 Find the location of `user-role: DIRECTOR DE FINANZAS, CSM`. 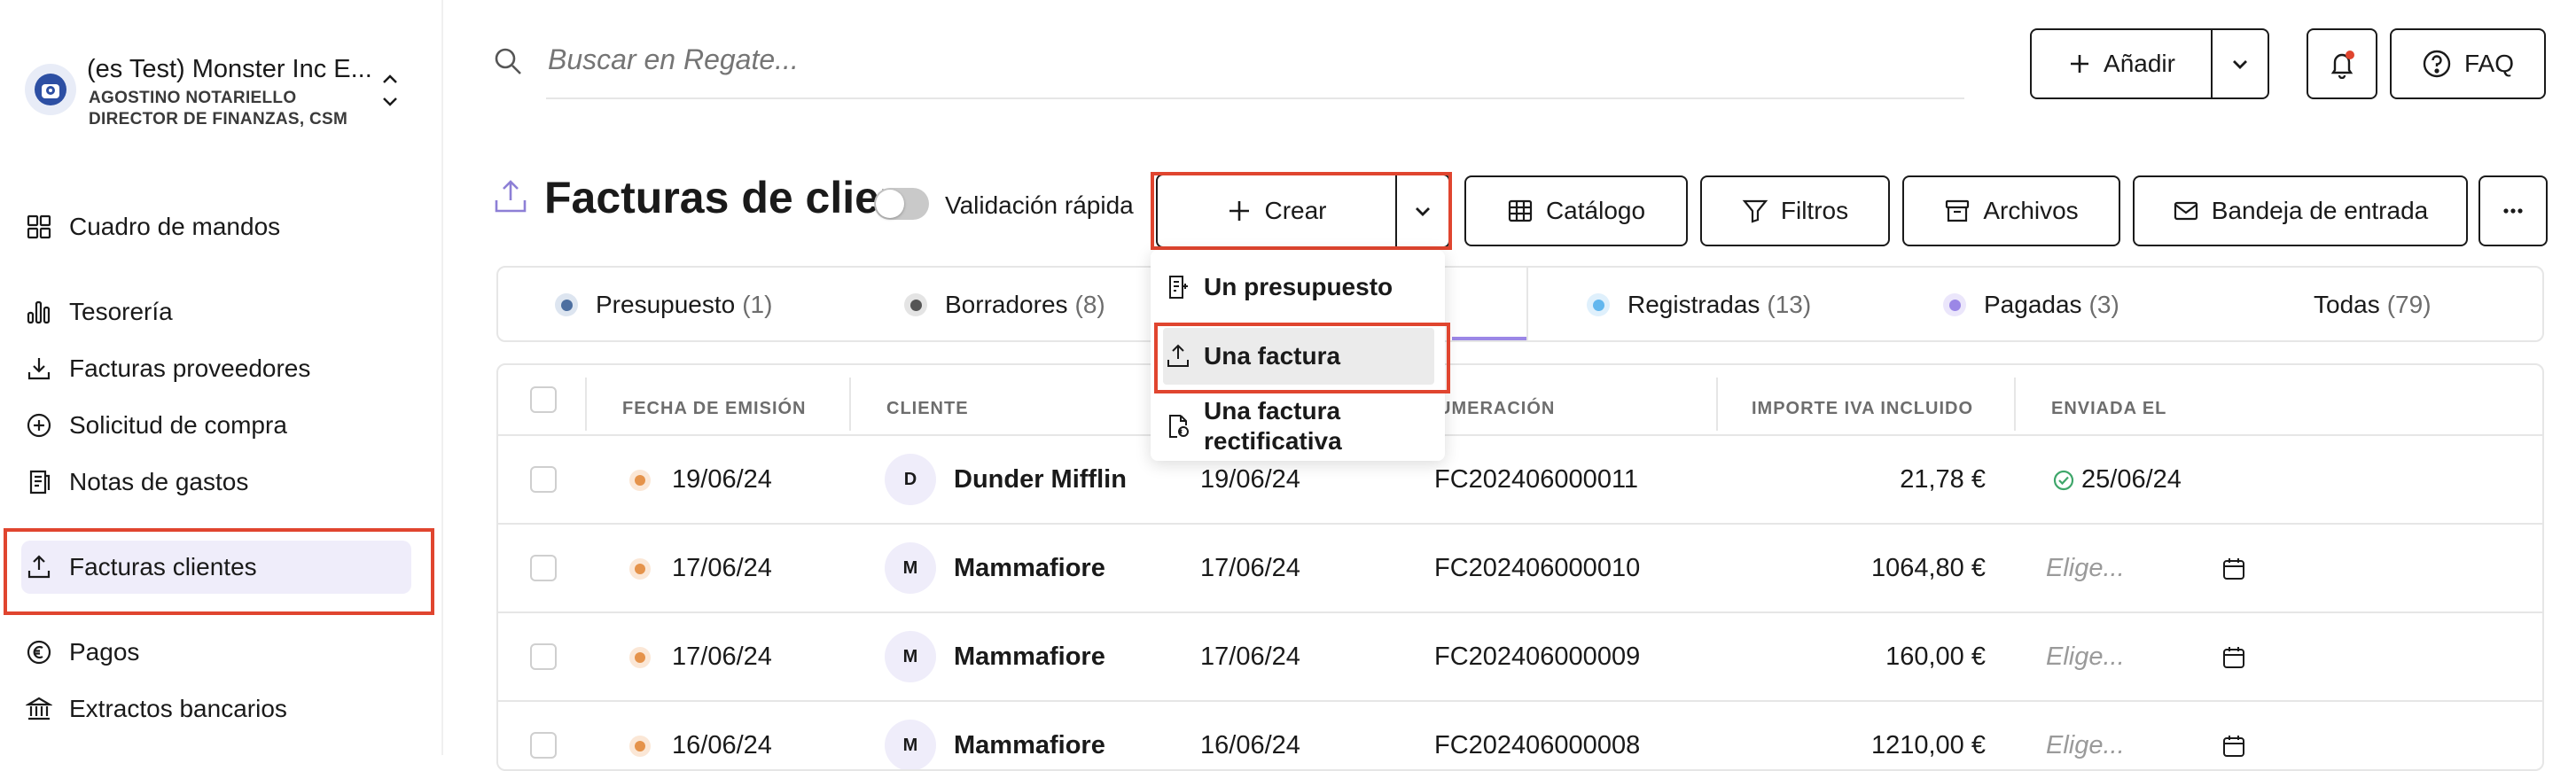

user-role: DIRECTOR DE FINANZAS, CSM is located at coordinates (218, 119).